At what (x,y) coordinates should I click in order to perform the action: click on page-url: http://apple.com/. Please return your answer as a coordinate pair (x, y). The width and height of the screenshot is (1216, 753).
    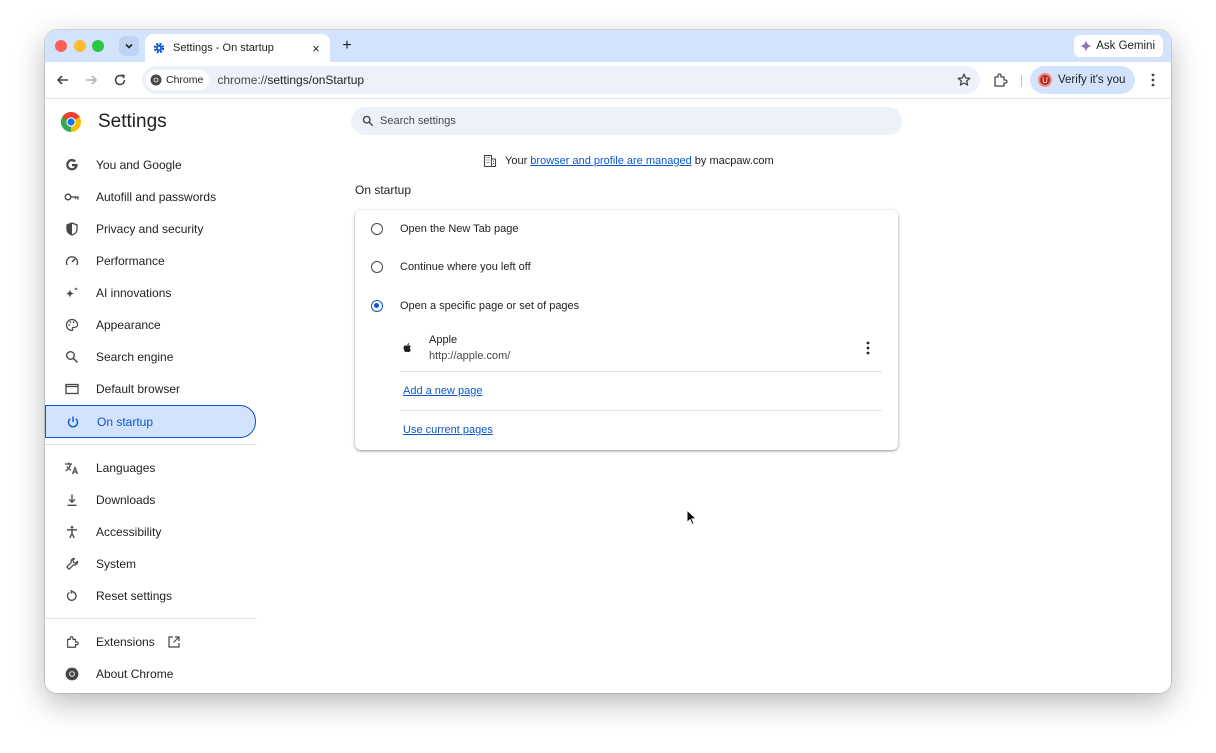
    Looking at the image, I should click on (470, 356).